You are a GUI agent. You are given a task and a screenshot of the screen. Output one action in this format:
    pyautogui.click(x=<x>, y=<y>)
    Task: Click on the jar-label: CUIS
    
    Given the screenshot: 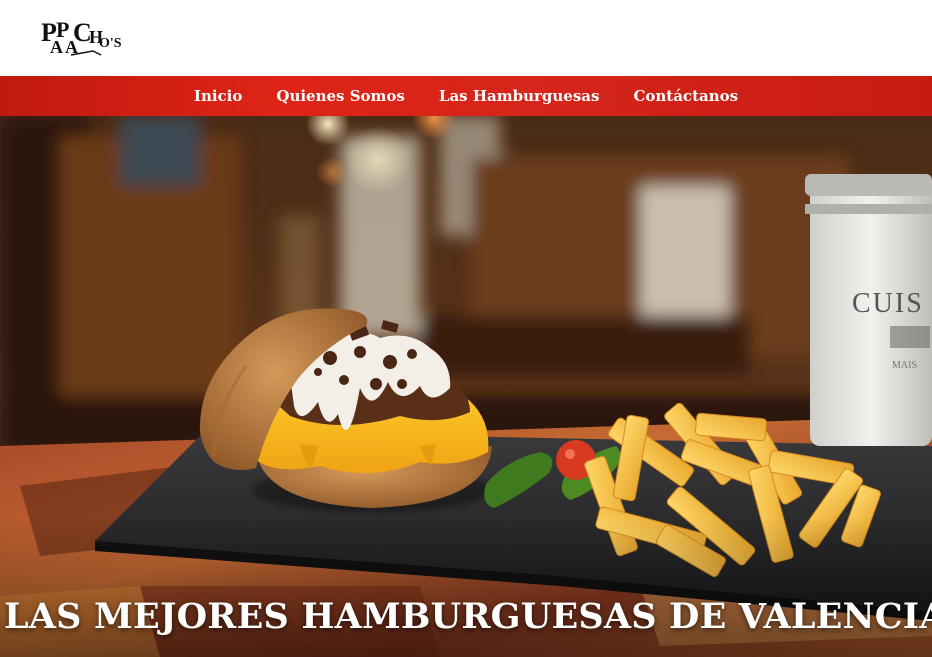 What is the action you would take?
    pyautogui.click(x=888, y=303)
    